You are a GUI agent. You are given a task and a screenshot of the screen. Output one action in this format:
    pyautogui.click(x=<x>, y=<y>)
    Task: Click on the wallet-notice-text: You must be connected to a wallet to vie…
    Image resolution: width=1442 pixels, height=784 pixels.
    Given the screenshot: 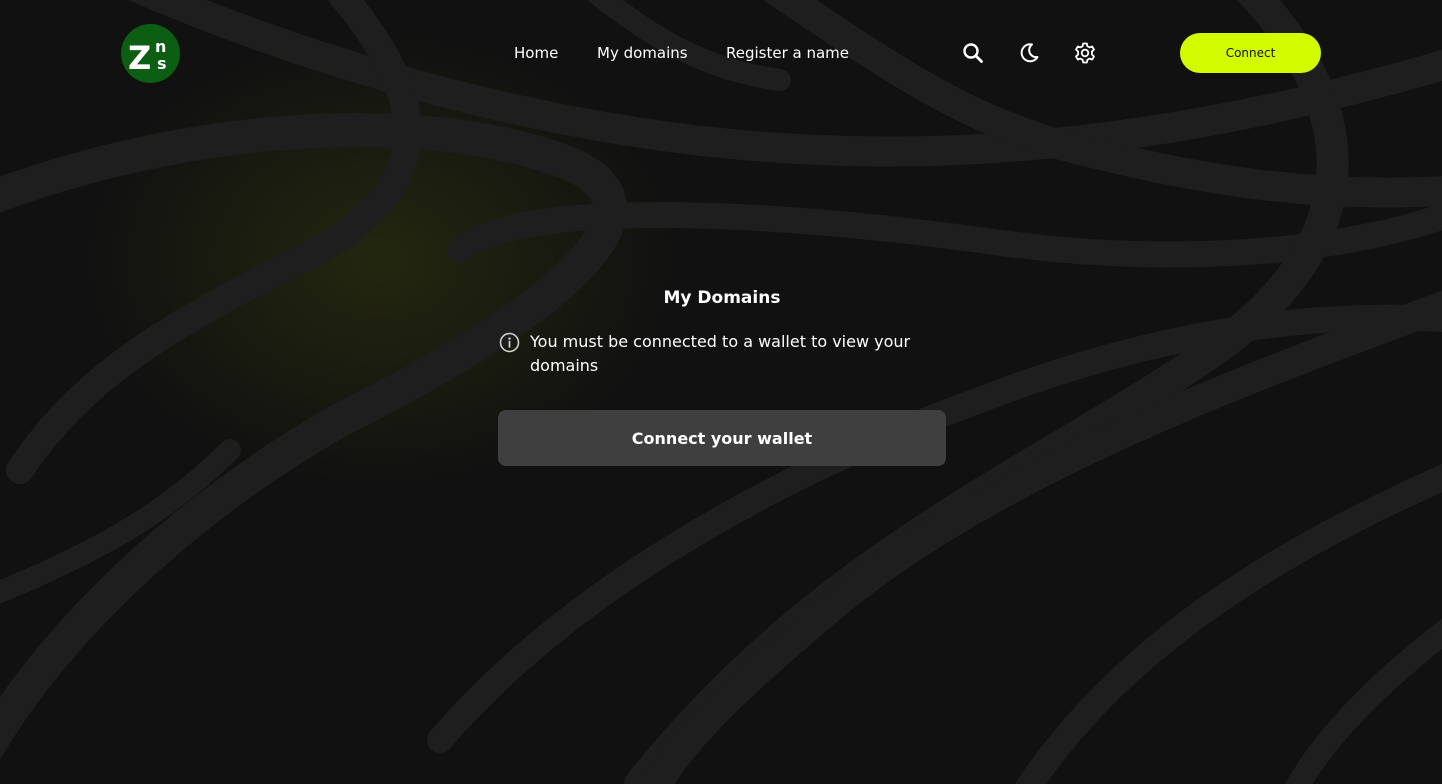 What is the action you would take?
    pyautogui.click(x=720, y=353)
    